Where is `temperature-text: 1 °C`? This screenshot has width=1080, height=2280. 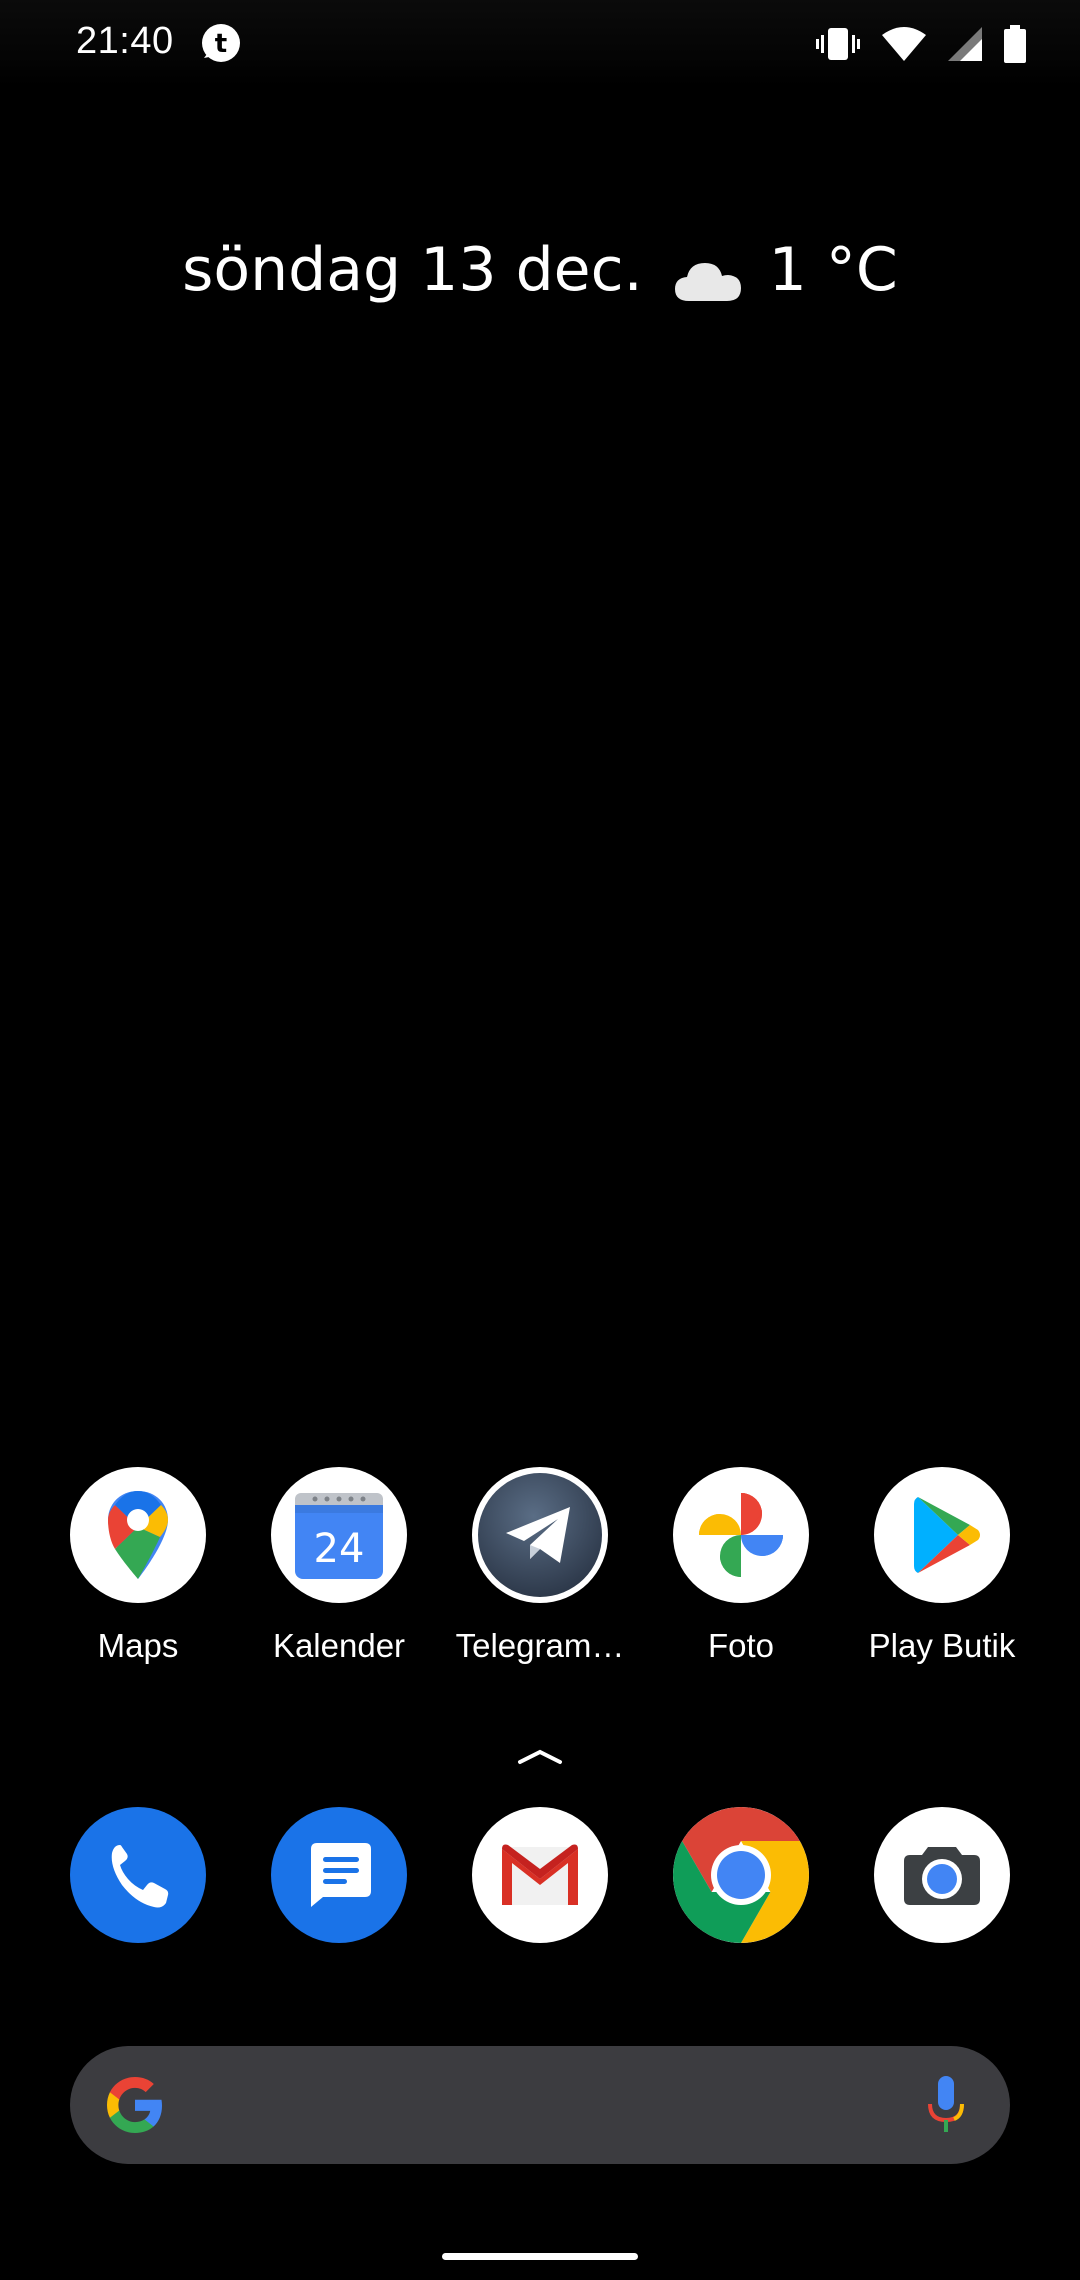
temperature-text: 1 °C is located at coordinates (833, 270).